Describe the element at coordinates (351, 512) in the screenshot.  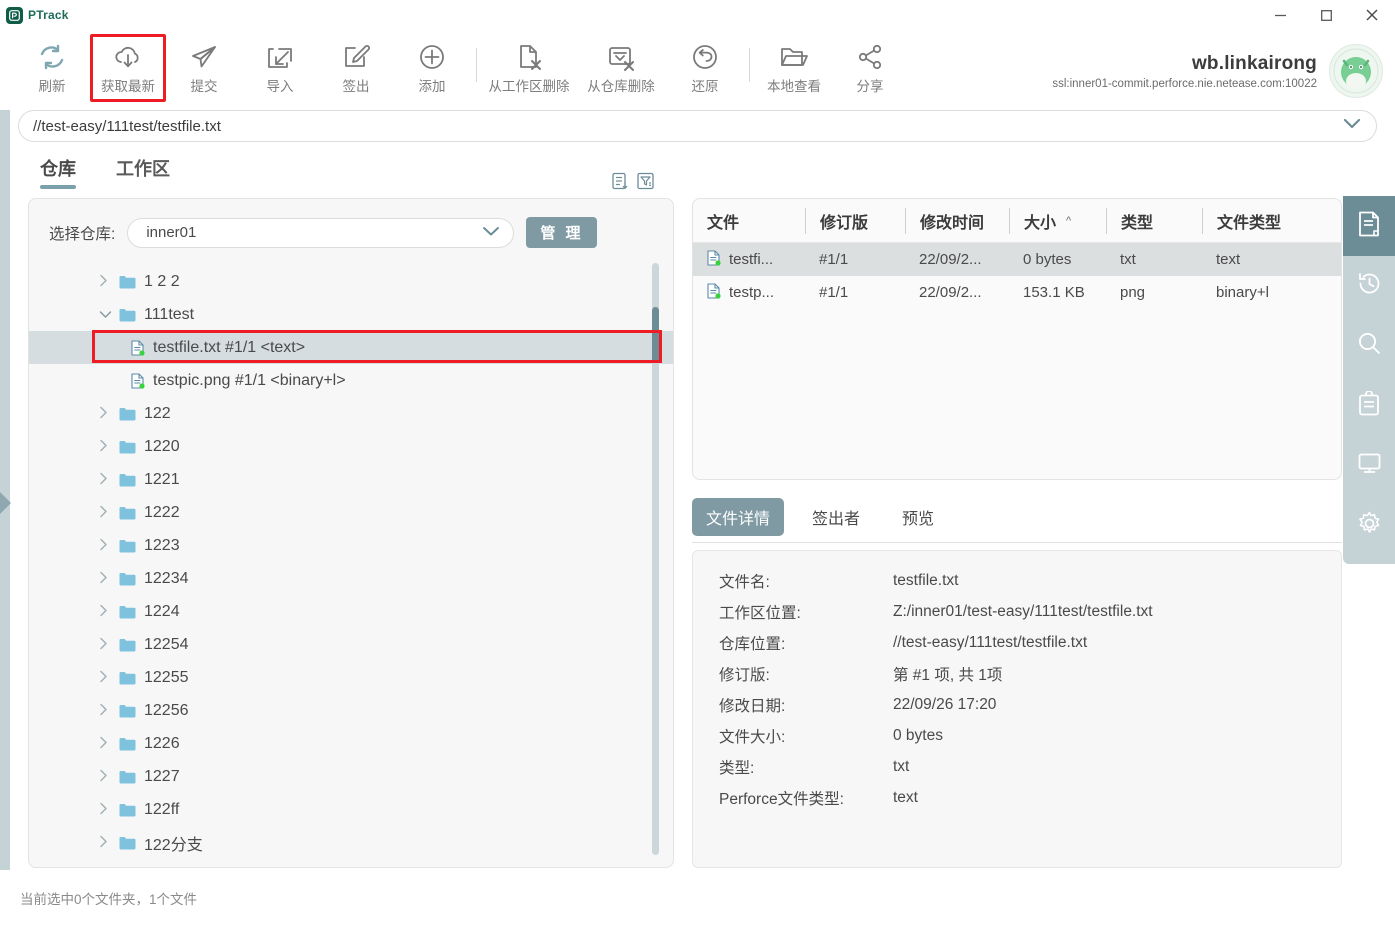
I see `tree-folder-node: 1222` at that location.